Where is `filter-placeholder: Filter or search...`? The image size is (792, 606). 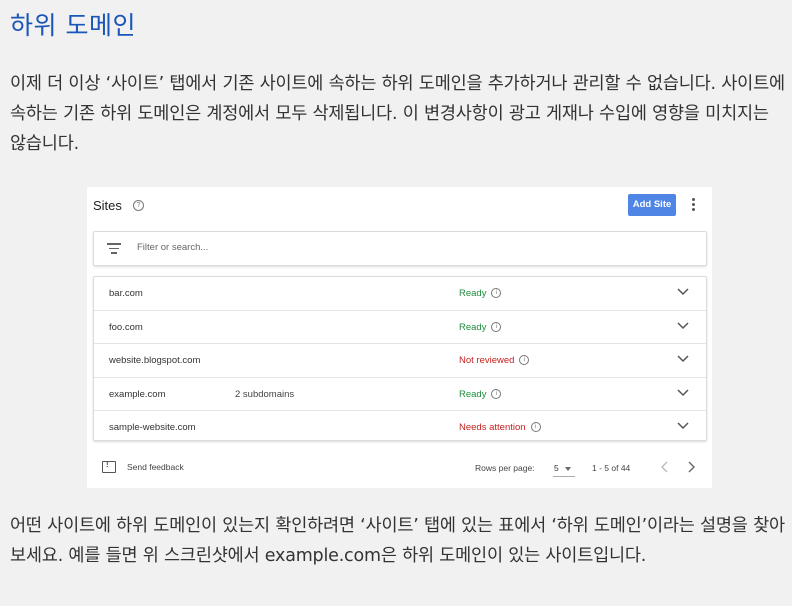
filter-placeholder: Filter or search... is located at coordinates (172, 247).